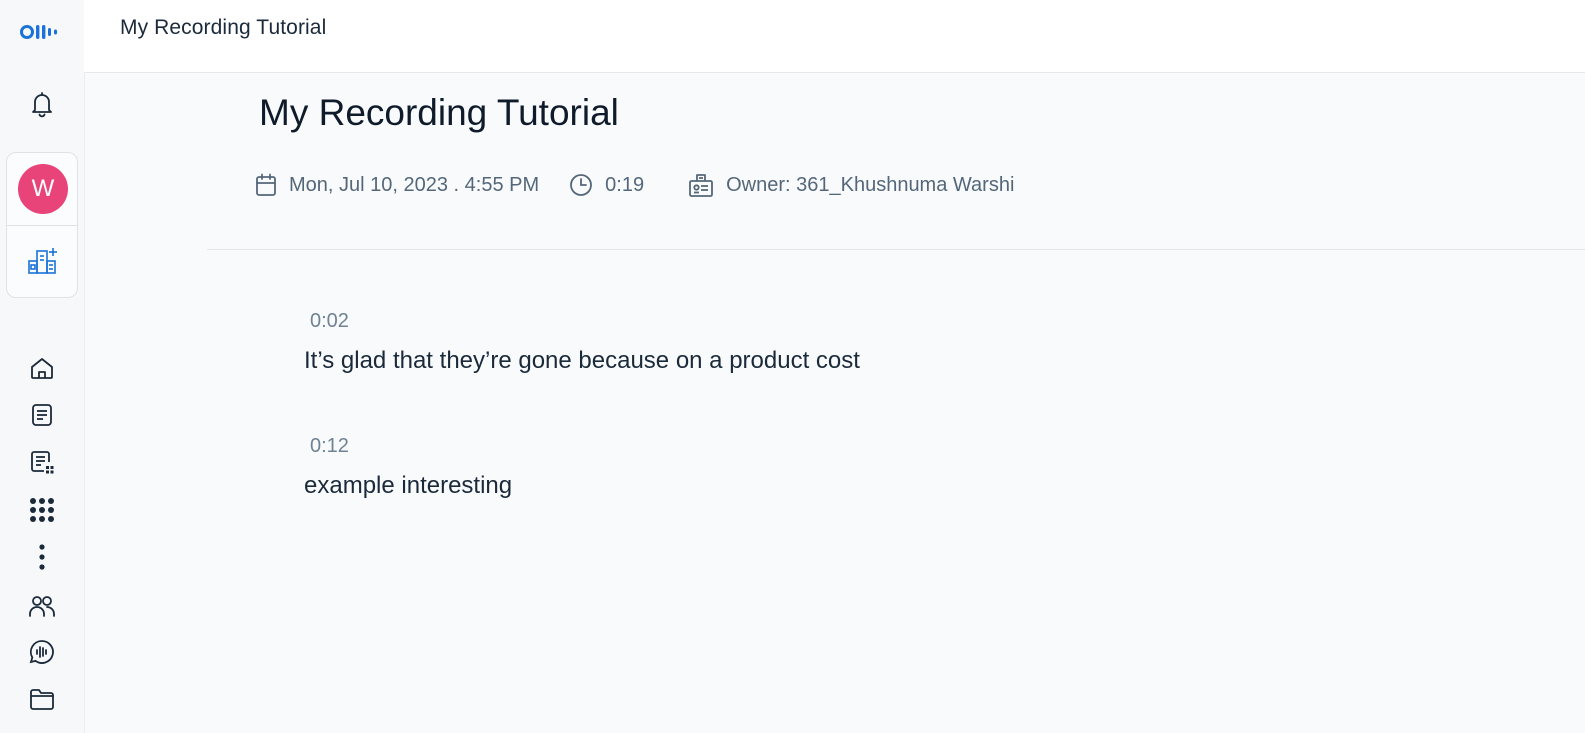 The width and height of the screenshot is (1585, 733). I want to click on page-title: My Recording Tutorial, so click(439, 112).